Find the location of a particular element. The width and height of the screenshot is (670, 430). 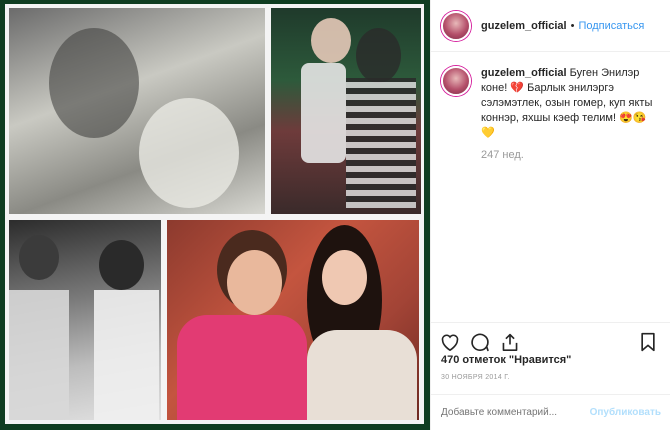

comment-input is located at coordinates (515, 412).